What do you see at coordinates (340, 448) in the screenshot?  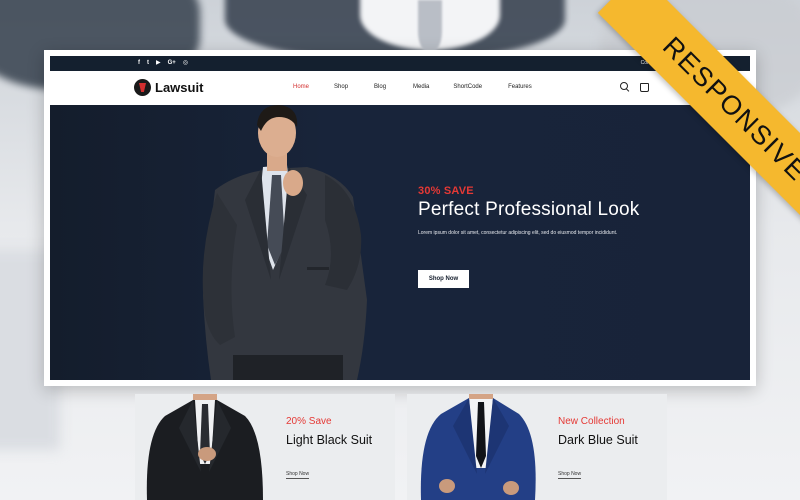 I see `promo-copy: 20% Save Light Black Suit Shop Now` at bounding box center [340, 448].